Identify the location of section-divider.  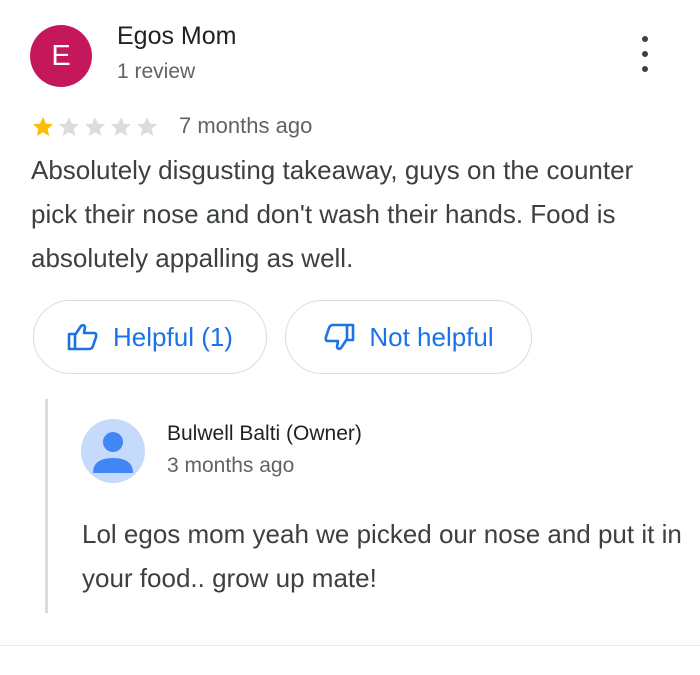
(350, 645).